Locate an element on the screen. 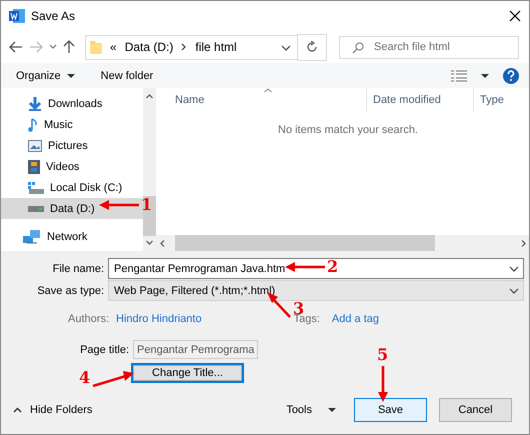 The width and height of the screenshot is (530, 435). cancel-button: Cancel is located at coordinates (475, 410).